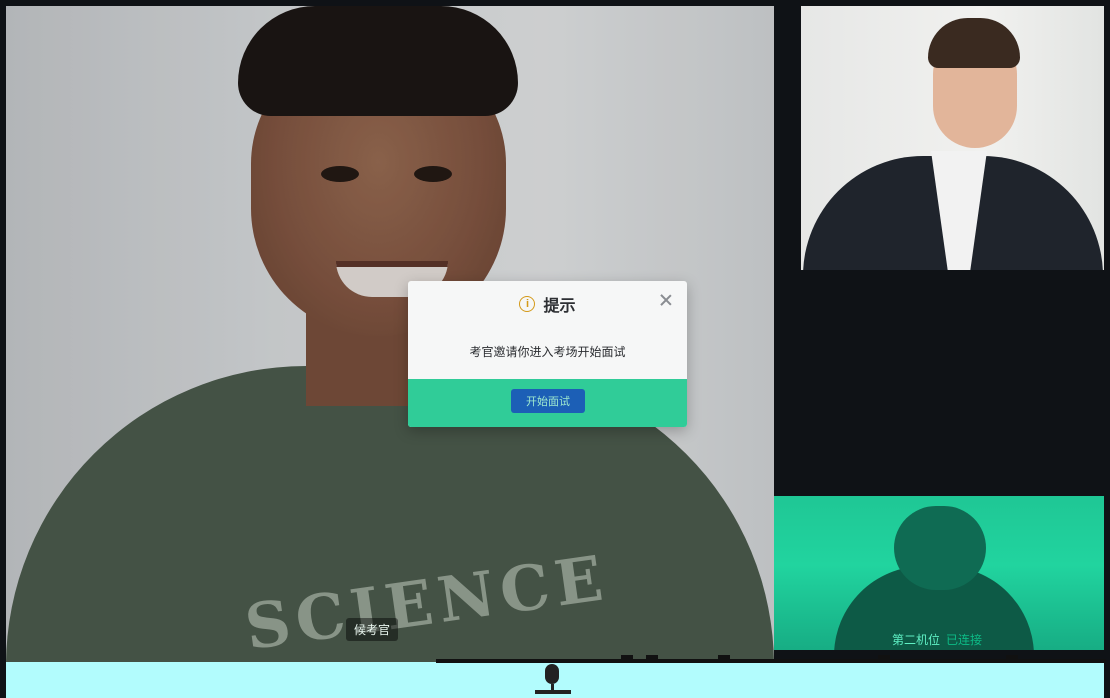 The width and height of the screenshot is (1110, 698). I want to click on second-camera-label: 第二机位 已连接, so click(937, 639).